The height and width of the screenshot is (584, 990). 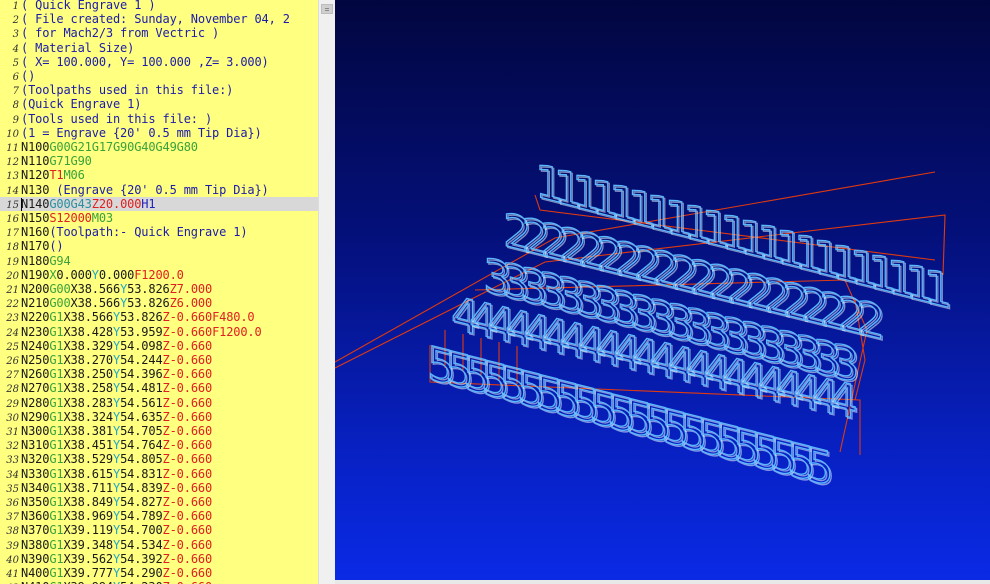 I want to click on code-line: 5( X= 100.000, Y= 100.000 ,Z= 3.000), so click(x=159, y=62).